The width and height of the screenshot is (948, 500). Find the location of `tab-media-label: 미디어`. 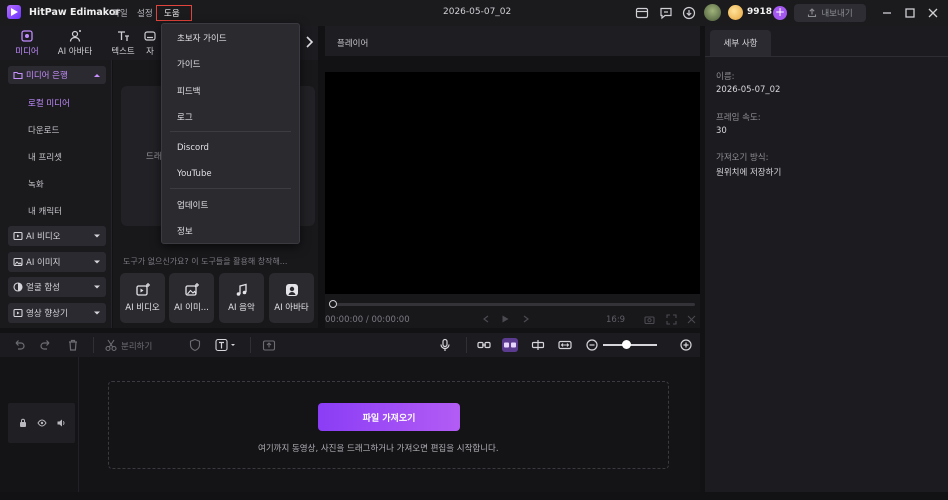

tab-media-label: 미디어 is located at coordinates (27, 52).